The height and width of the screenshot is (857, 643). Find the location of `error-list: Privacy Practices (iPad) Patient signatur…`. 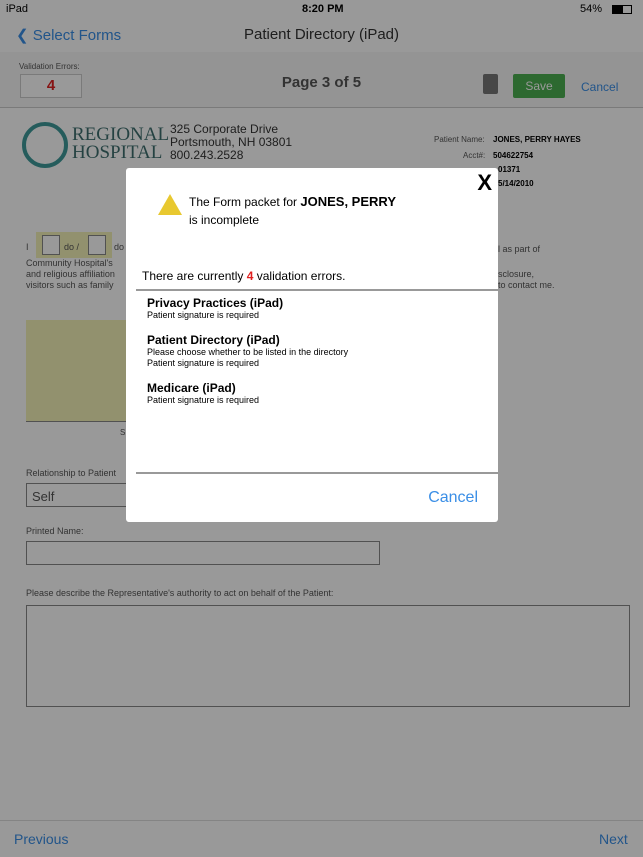

error-list: Privacy Practices (iPad) Patient signatur… is located at coordinates (247, 351).